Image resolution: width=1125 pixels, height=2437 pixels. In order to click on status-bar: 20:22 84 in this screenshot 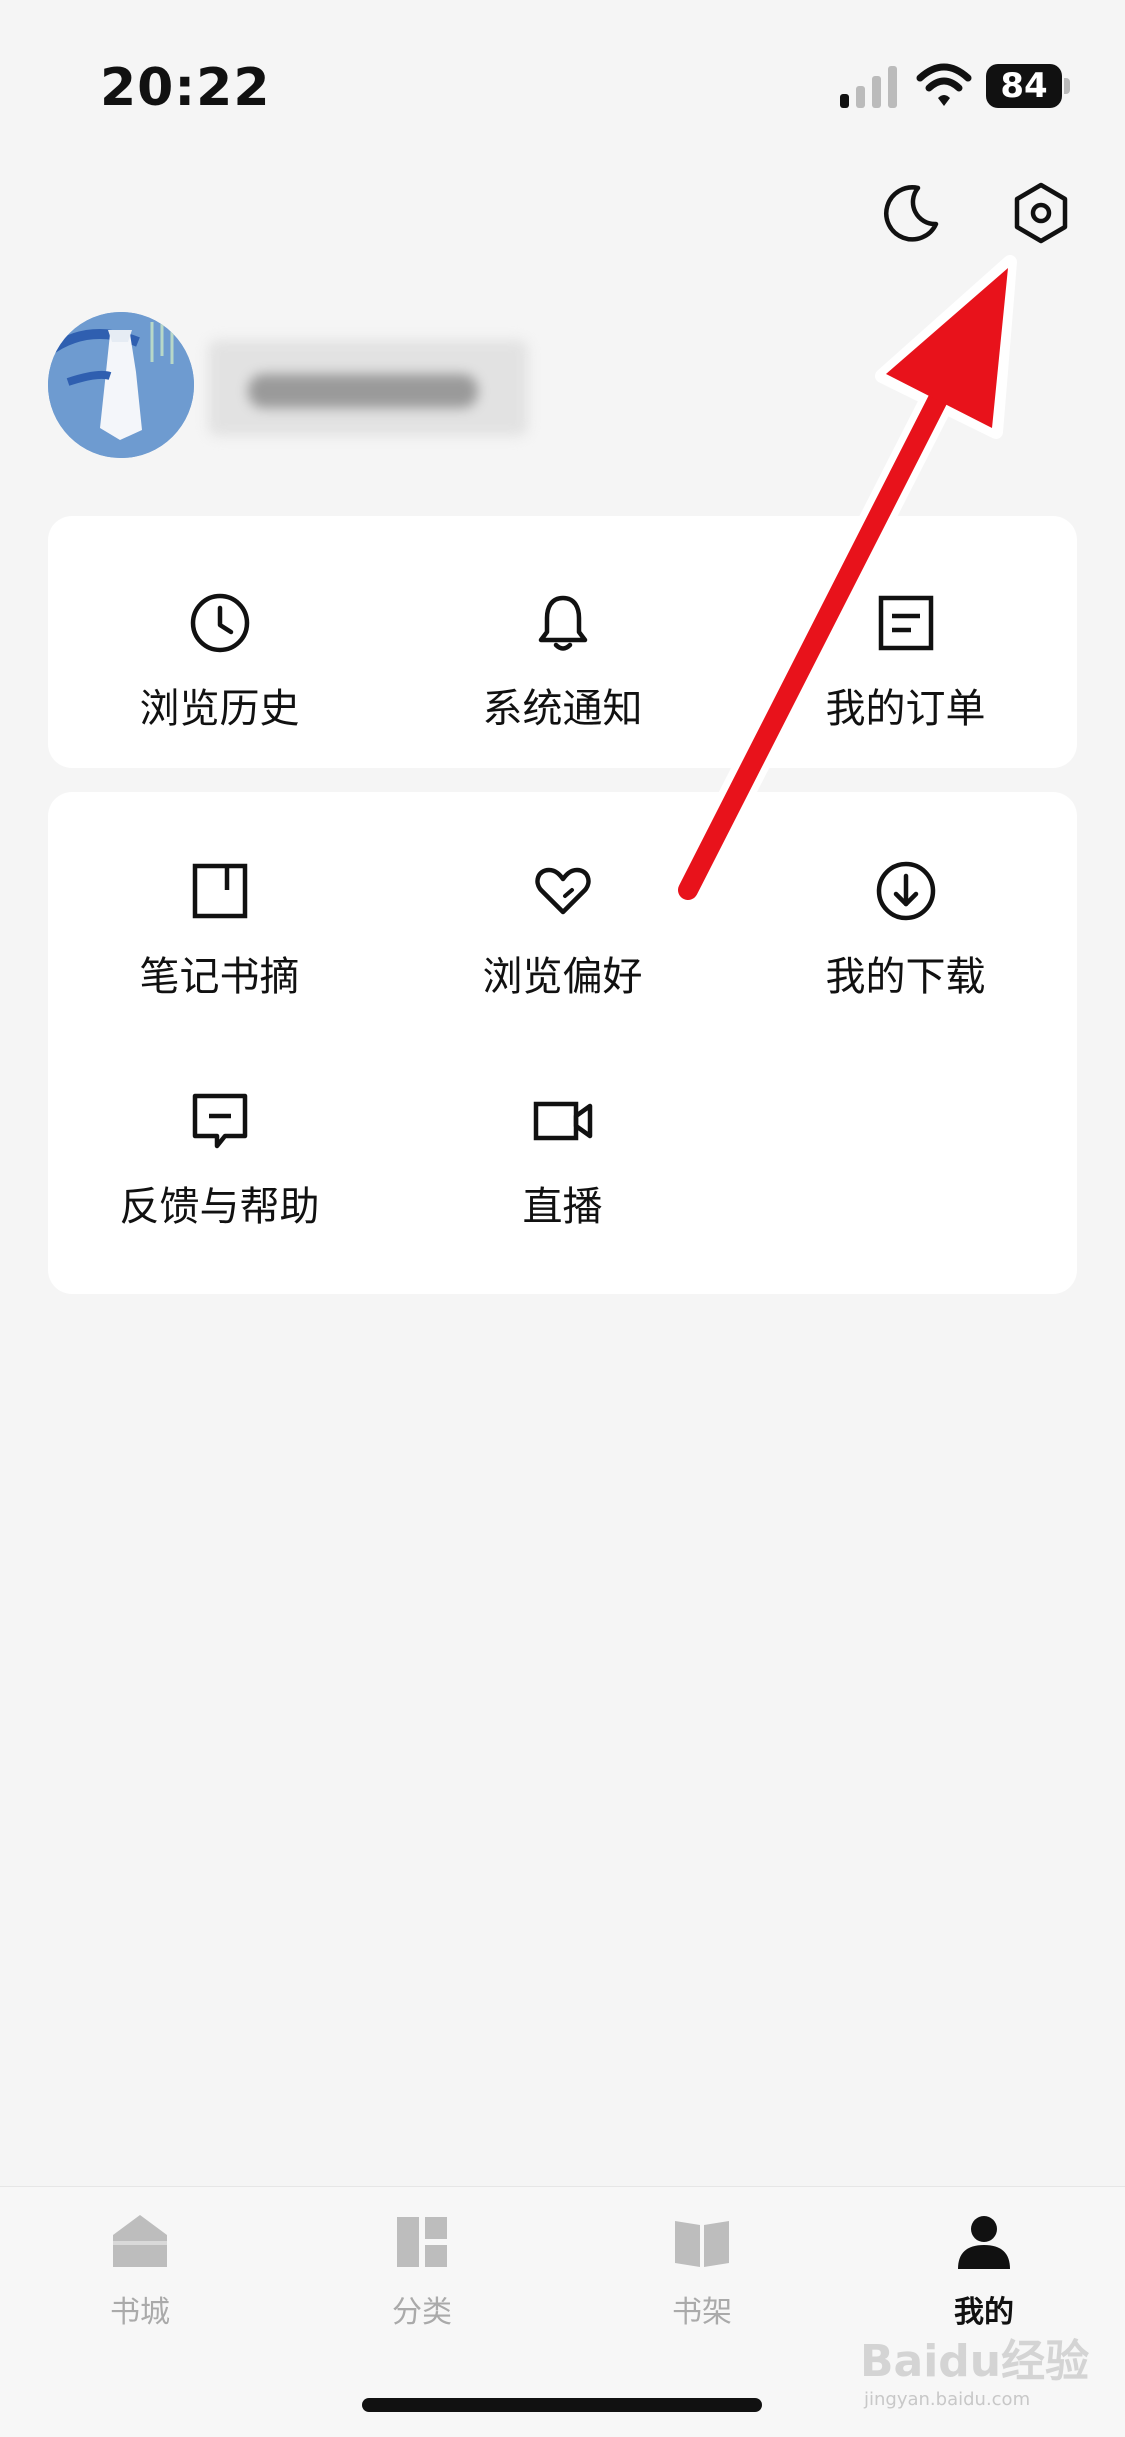, I will do `click(562, 65)`.